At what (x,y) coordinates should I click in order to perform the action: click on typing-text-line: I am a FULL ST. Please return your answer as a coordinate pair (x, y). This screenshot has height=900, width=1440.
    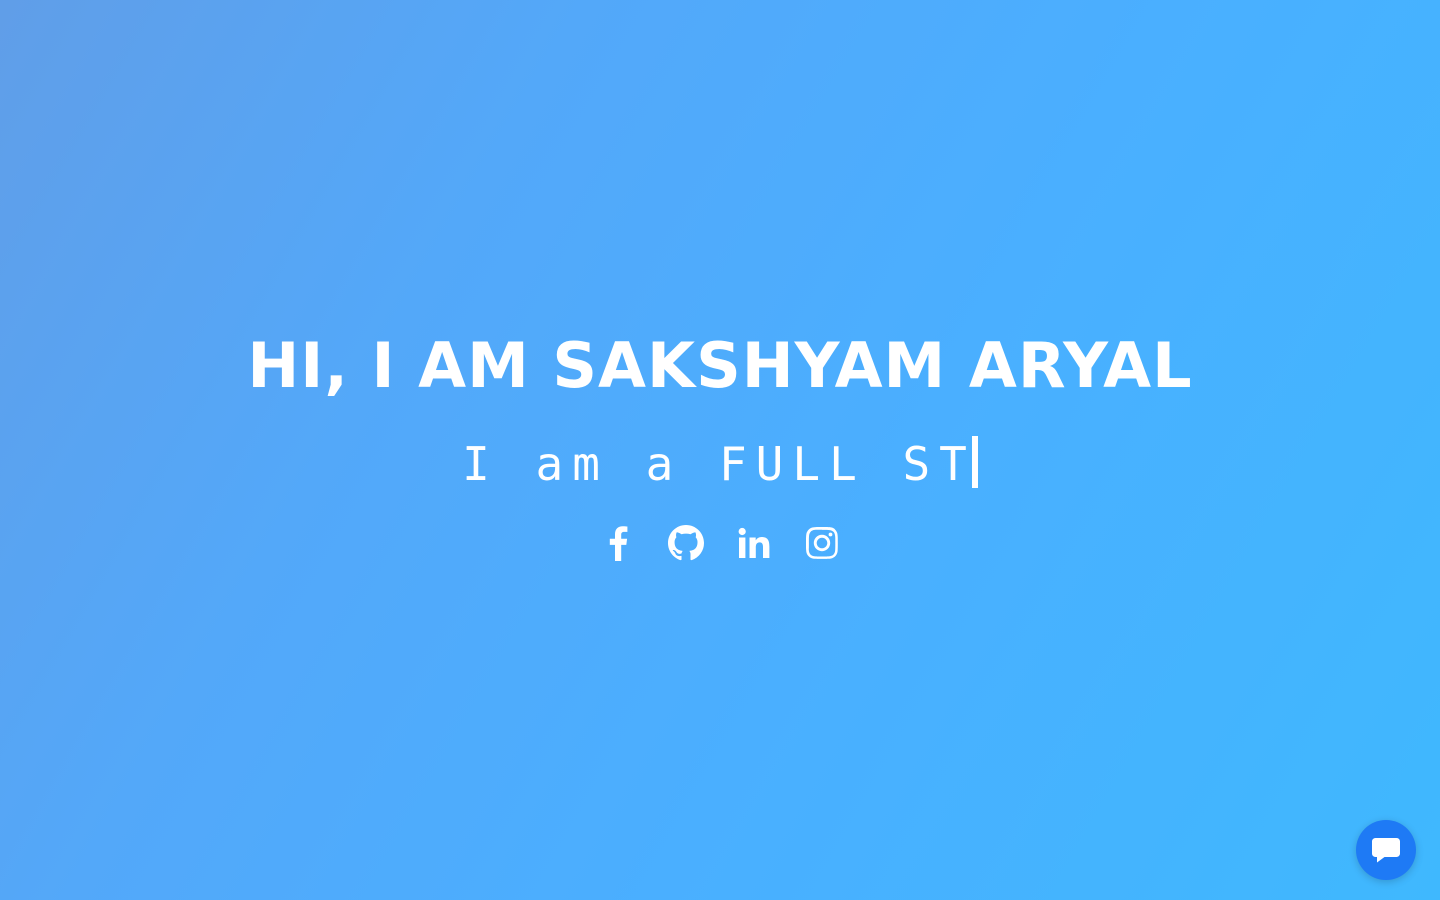
    Looking at the image, I should click on (720, 464).